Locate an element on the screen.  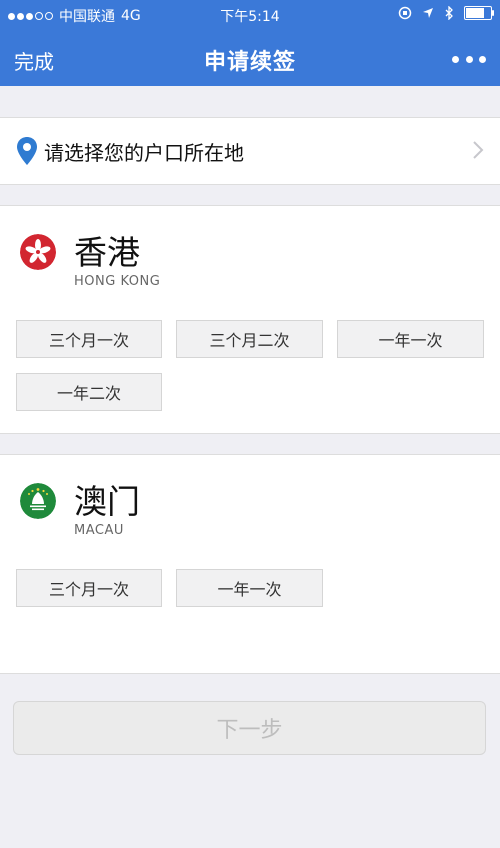
region-name-en: HONG KONG is located at coordinates (117, 281).